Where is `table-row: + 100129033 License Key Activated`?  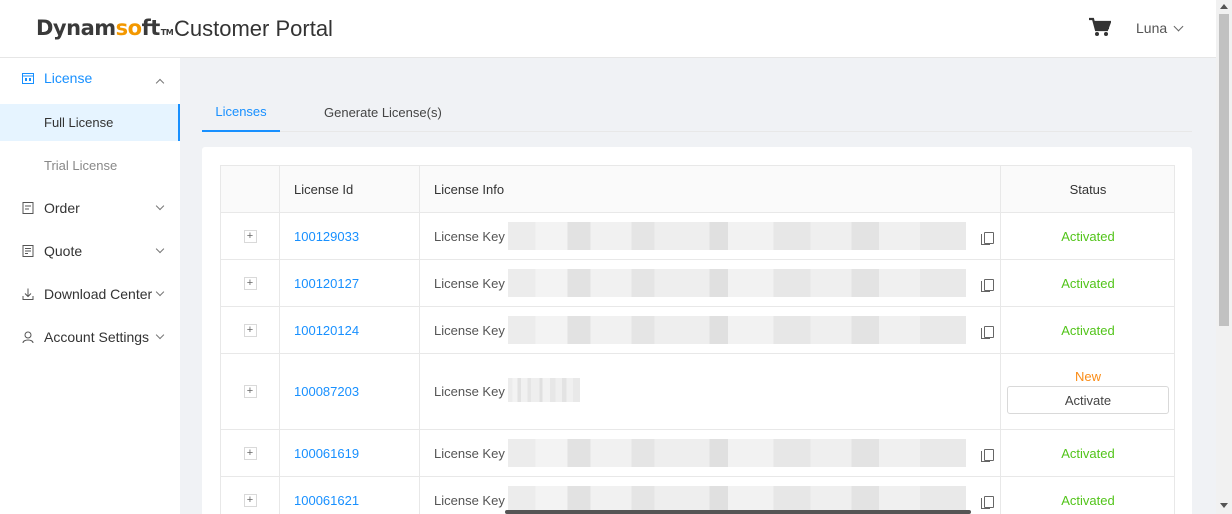
table-row: + 100129033 License Key Activated is located at coordinates (697, 236).